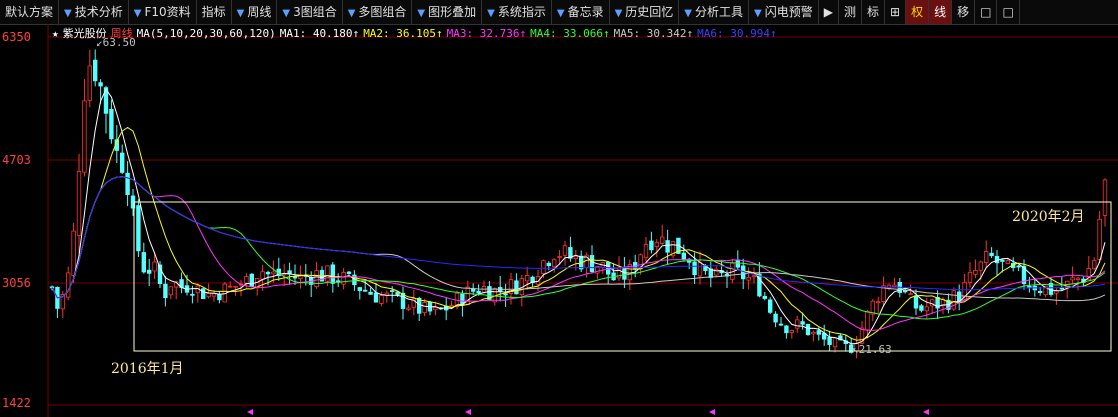 This screenshot has height=417, width=1118. What do you see at coordinates (94, 12) in the screenshot?
I see `tech-analysis-button: ▼ 技术分析` at bounding box center [94, 12].